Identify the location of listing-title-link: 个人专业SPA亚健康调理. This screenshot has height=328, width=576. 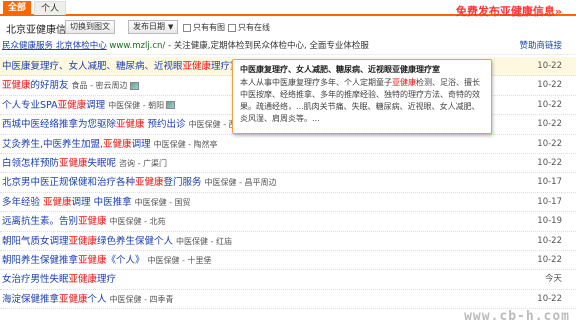
(53, 105).